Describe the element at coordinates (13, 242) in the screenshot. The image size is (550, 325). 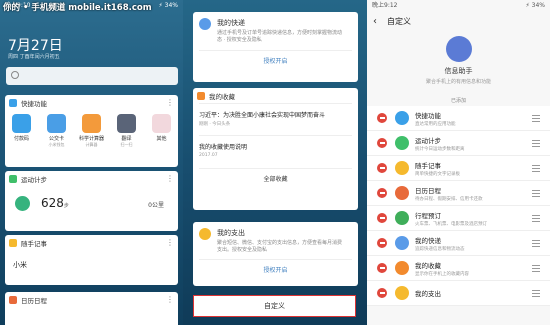
I see `note-icon` at that location.